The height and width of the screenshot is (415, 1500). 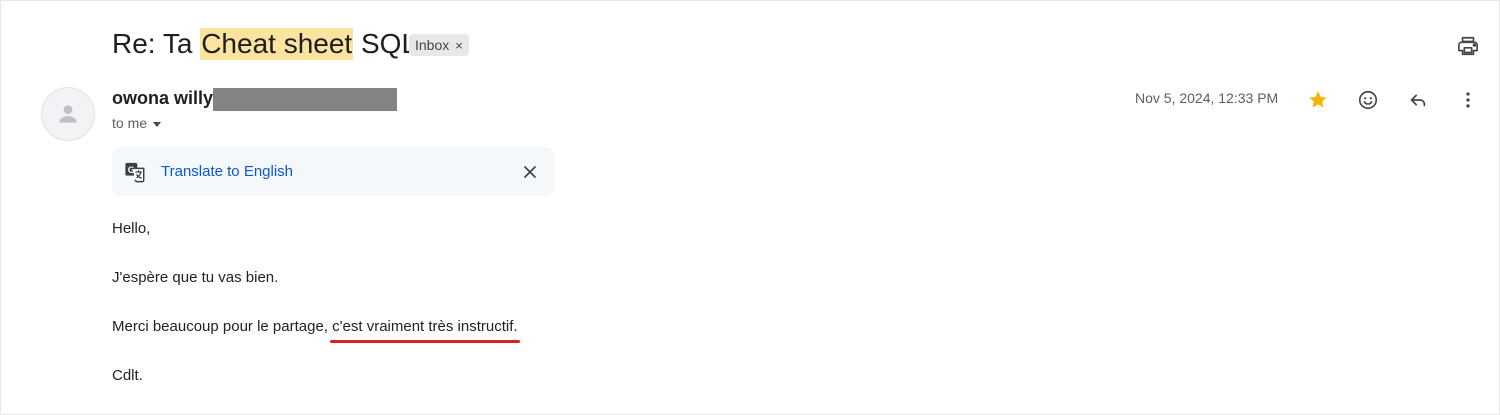 I want to click on translate-to-english-link: Translate to English, so click(x=227, y=171).